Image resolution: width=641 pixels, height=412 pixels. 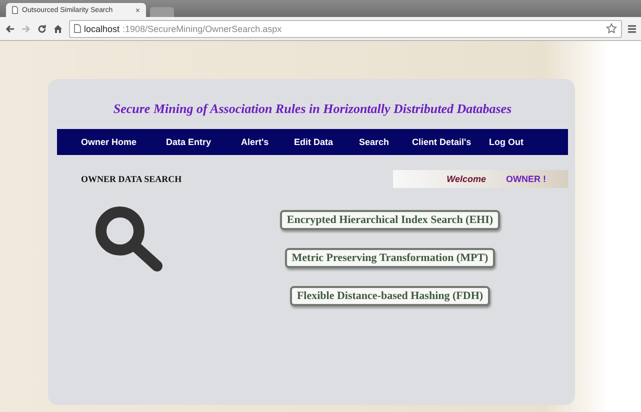 What do you see at coordinates (466, 179) in the screenshot?
I see `welcome-label: Welcome` at bounding box center [466, 179].